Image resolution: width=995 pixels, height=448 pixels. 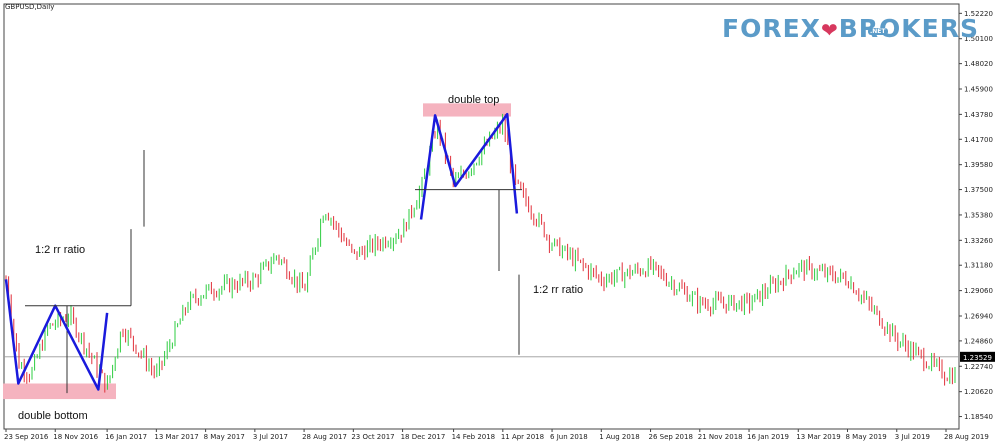 I want to click on y-tick-label: 1.20620, so click(x=978, y=392).